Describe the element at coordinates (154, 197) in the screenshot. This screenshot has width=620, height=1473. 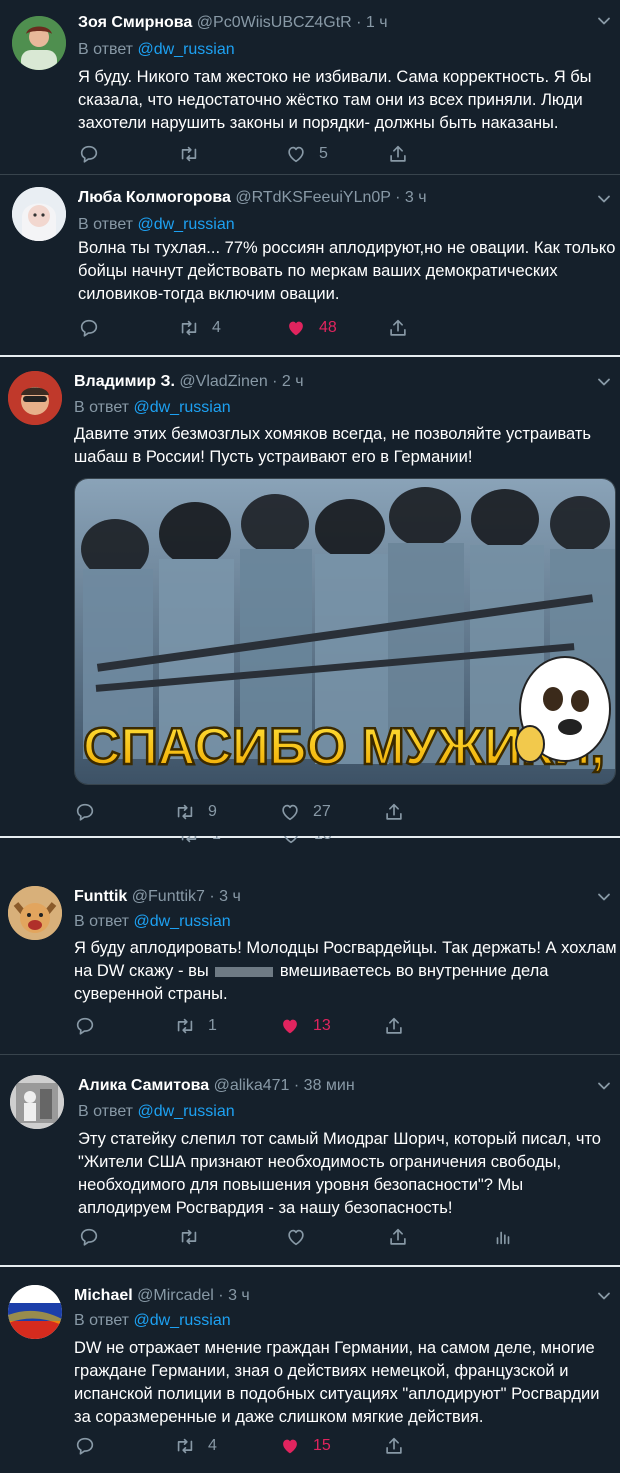
I see `author-name: Люба Колмогорова` at that location.